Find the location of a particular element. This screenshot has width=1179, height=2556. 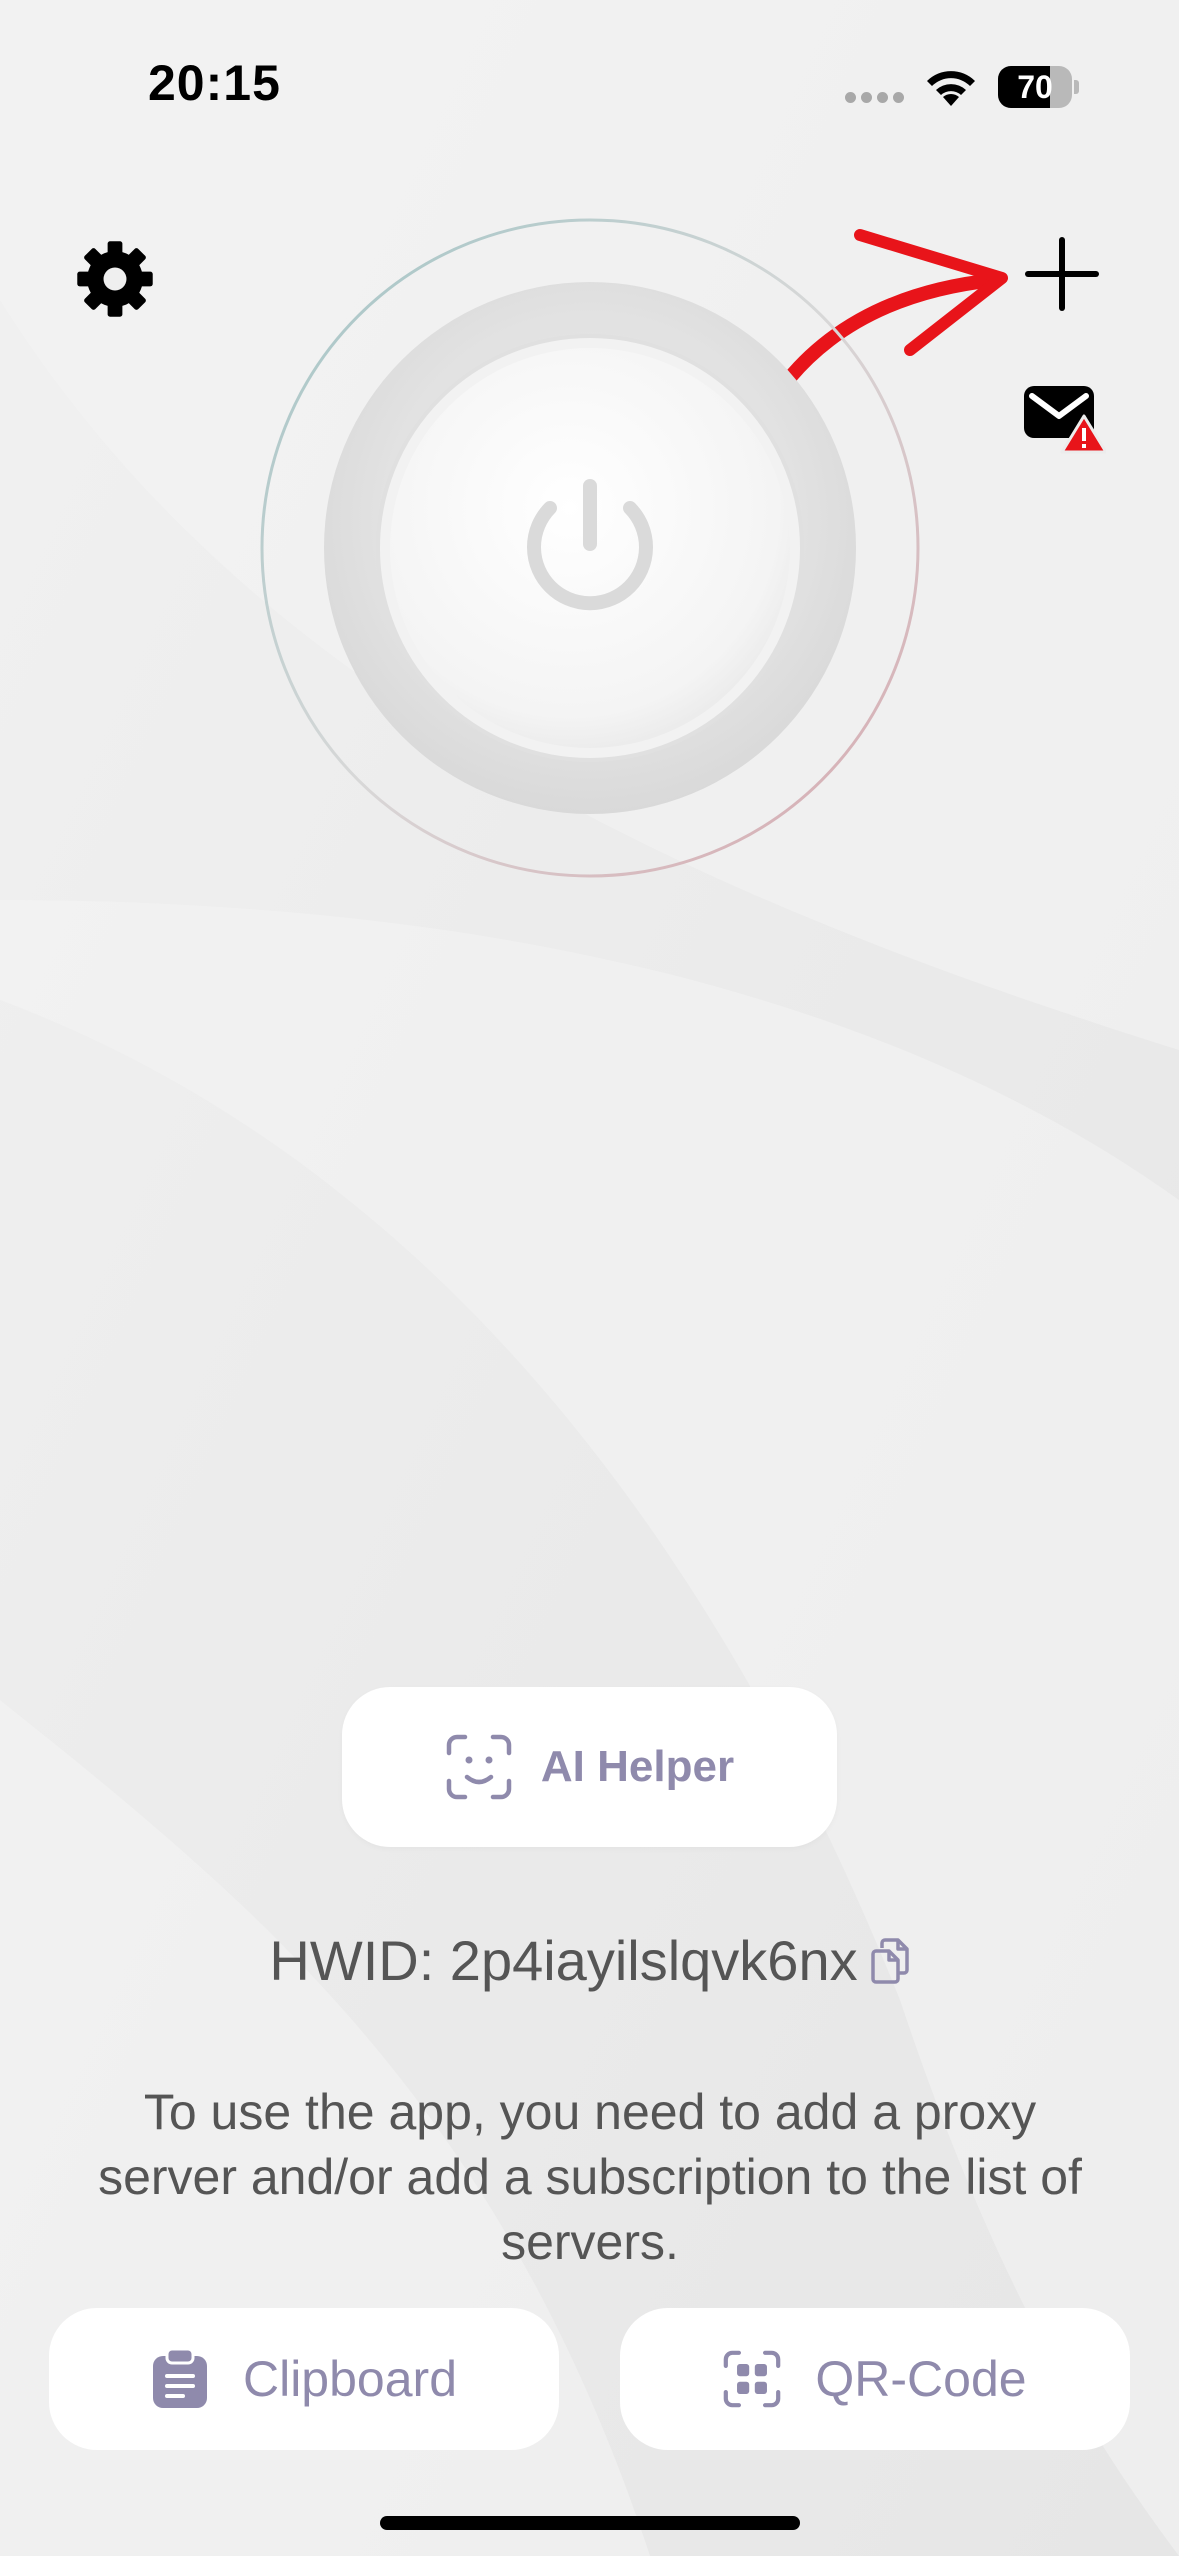

qr-code-button: QR-Code is located at coordinates (875, 2379).